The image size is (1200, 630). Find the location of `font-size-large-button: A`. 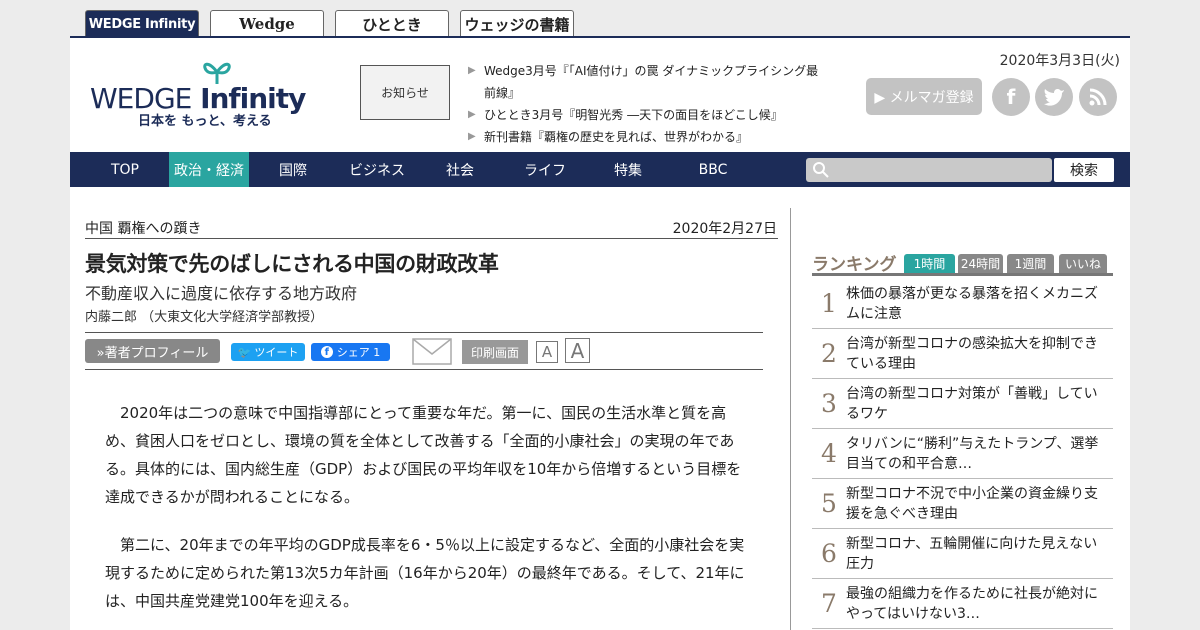

font-size-large-button: A is located at coordinates (577, 350).